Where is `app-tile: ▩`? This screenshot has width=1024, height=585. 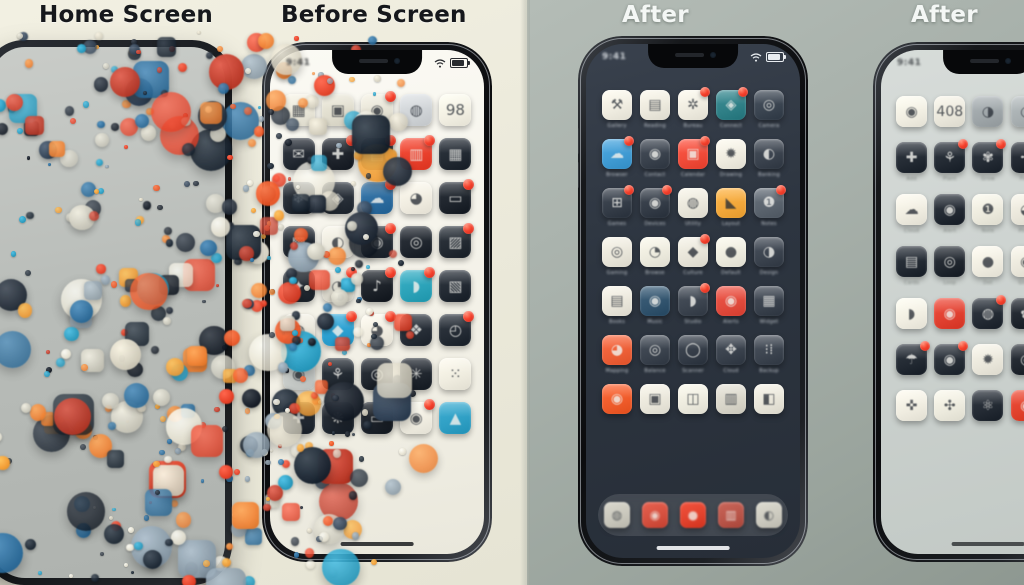
app-tile: ▩ is located at coordinates (298, 242).